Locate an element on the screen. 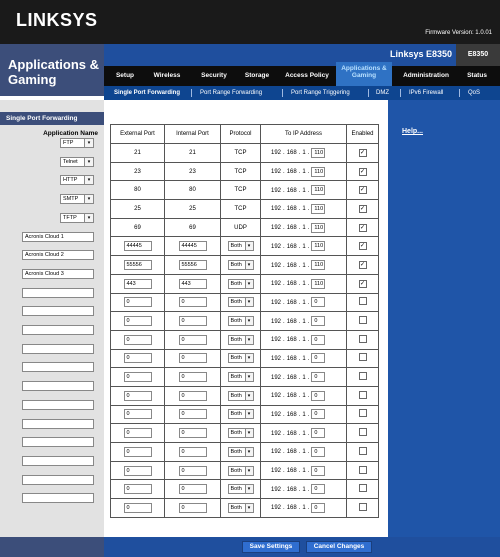  subtab-port-range-triggering: Port Range Triggering is located at coordinates (320, 93).